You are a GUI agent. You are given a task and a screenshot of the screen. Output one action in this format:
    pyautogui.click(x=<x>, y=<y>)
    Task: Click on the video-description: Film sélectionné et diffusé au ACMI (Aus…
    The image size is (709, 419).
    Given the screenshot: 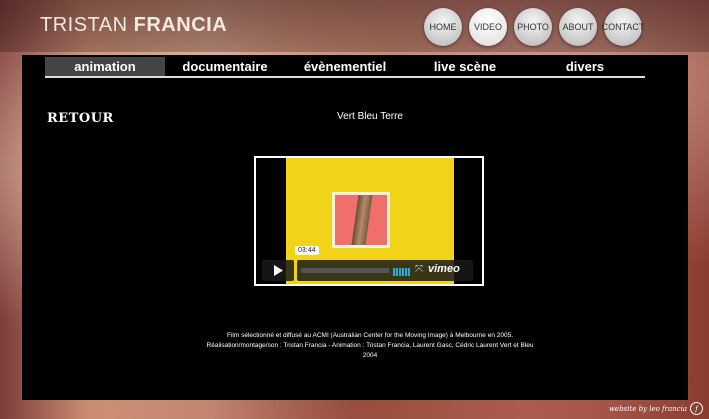 What is the action you would take?
    pyautogui.click(x=370, y=346)
    